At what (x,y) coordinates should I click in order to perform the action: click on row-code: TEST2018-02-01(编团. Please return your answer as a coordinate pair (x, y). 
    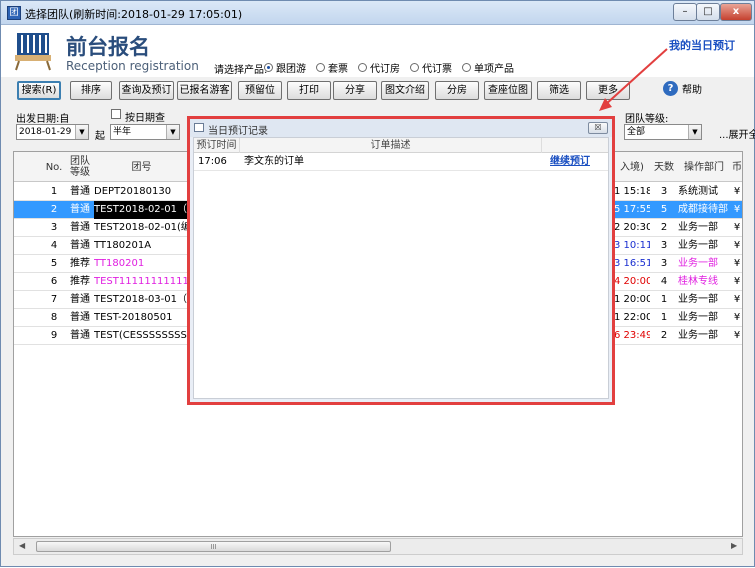
    Looking at the image, I should click on (147, 227).